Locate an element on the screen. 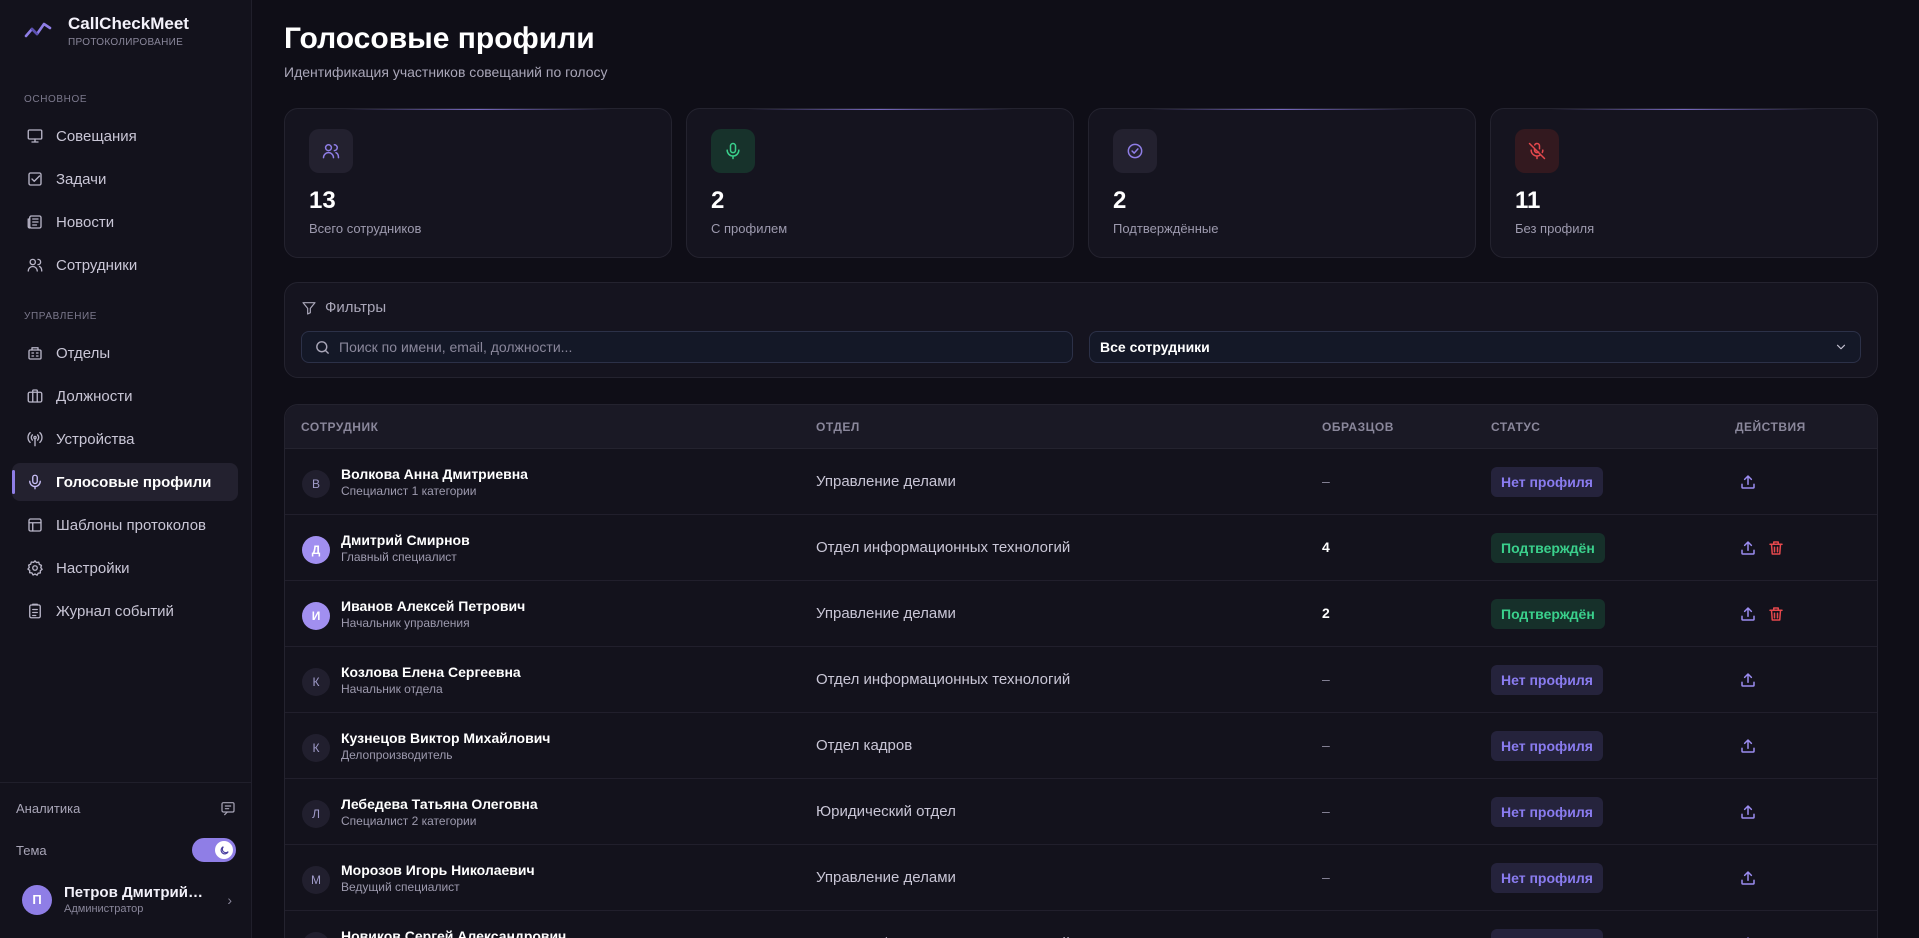 The image size is (1919, 938). avatar: Д is located at coordinates (316, 550).